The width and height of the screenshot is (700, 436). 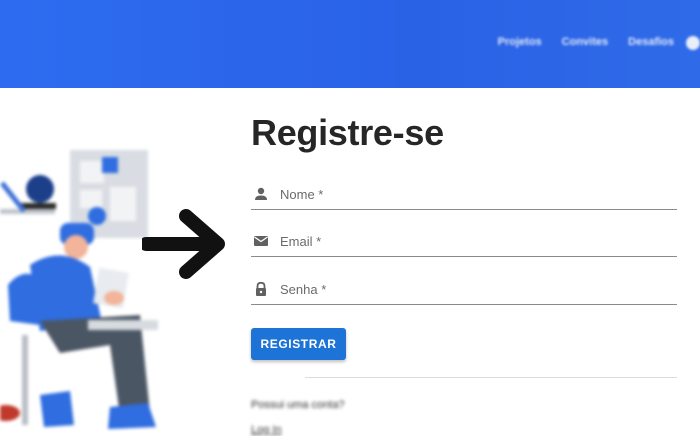 What do you see at coordinates (585, 43) in the screenshot?
I see `nav-link-convites: Convites` at bounding box center [585, 43].